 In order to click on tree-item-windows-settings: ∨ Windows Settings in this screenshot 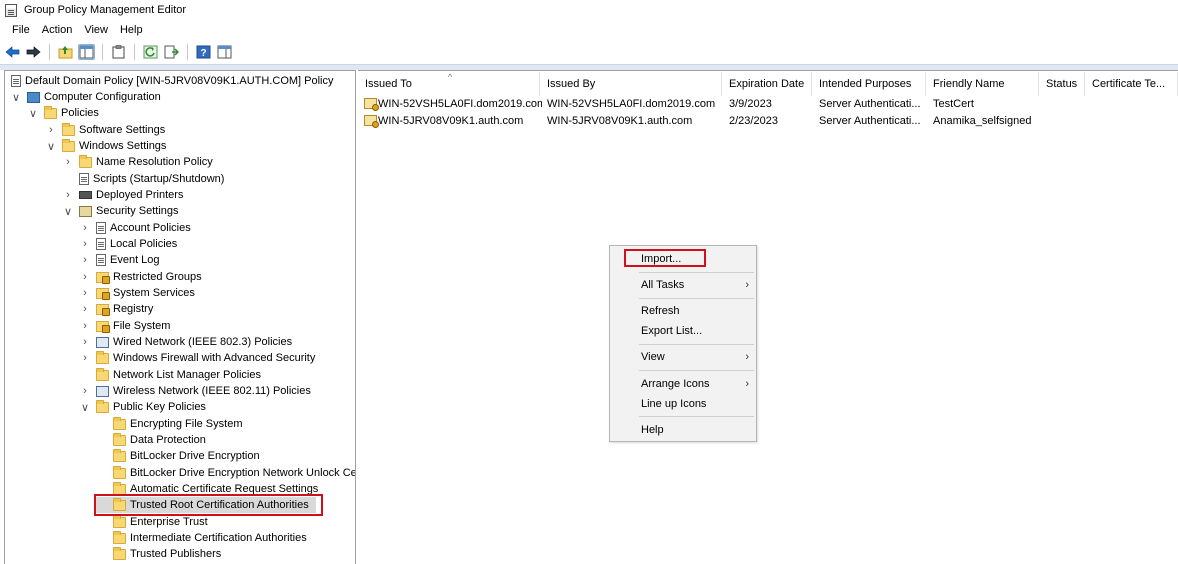, I will do `click(105, 146)`.